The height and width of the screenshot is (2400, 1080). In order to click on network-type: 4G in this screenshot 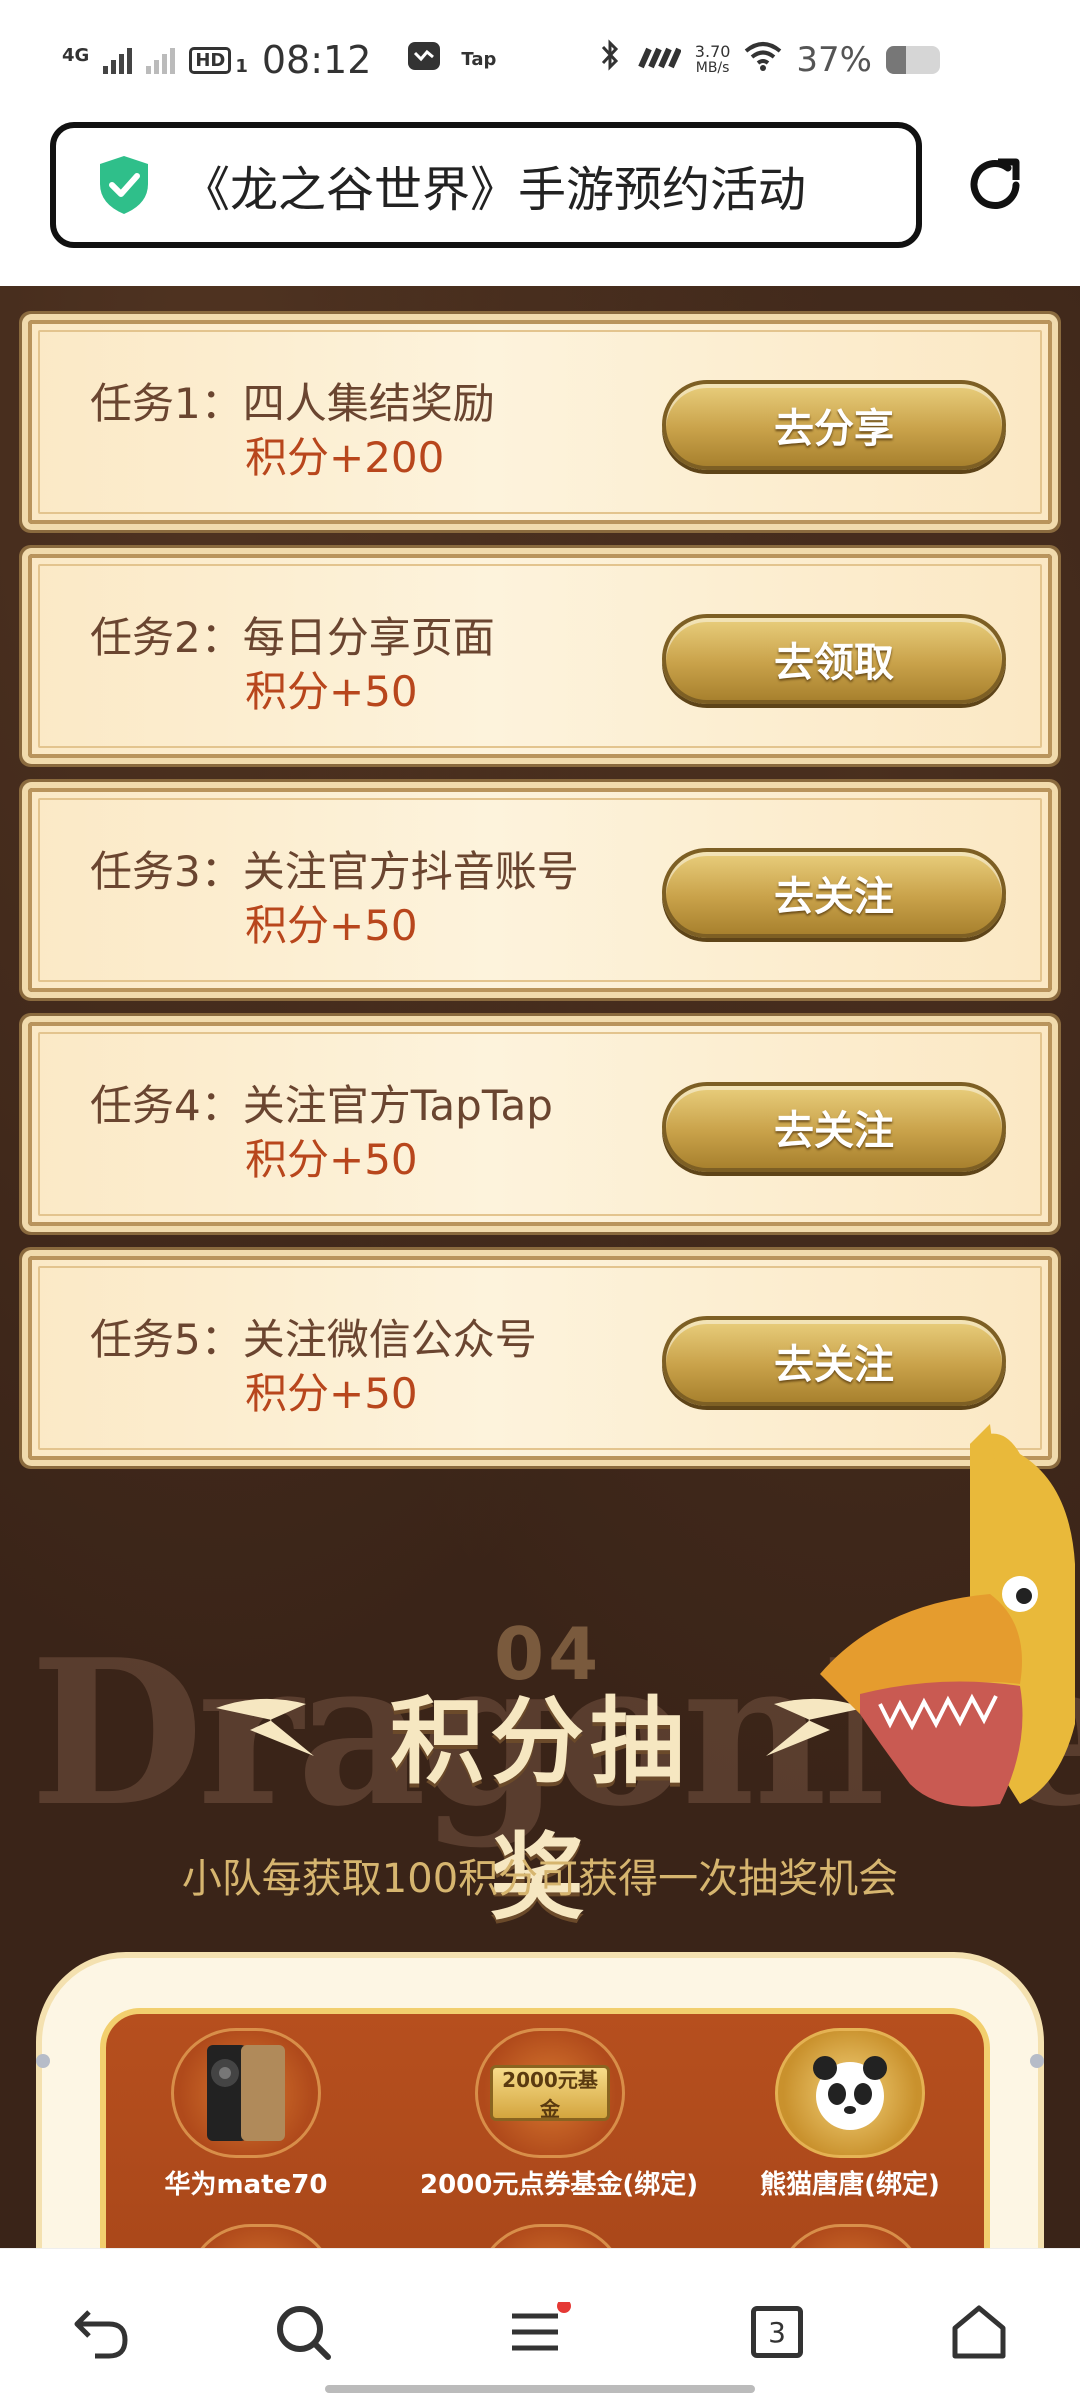, I will do `click(75, 50)`.